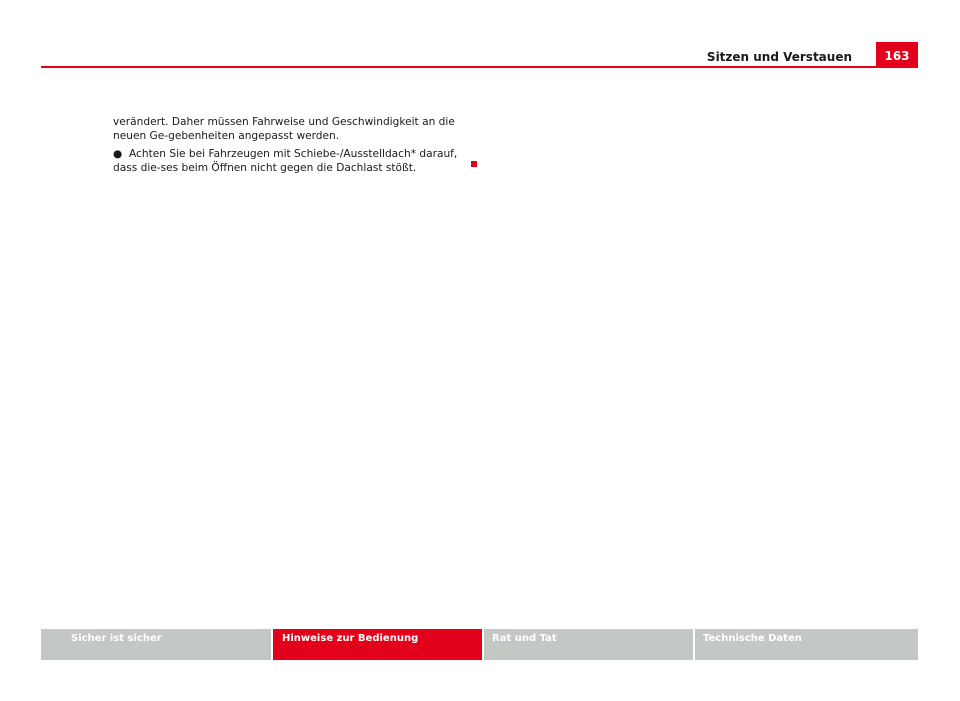 The image size is (960, 701). Describe the element at coordinates (377, 644) in the screenshot. I see `footer-tab-hinweise-zur-bedienung: Hinweise zur Bedienung` at that location.